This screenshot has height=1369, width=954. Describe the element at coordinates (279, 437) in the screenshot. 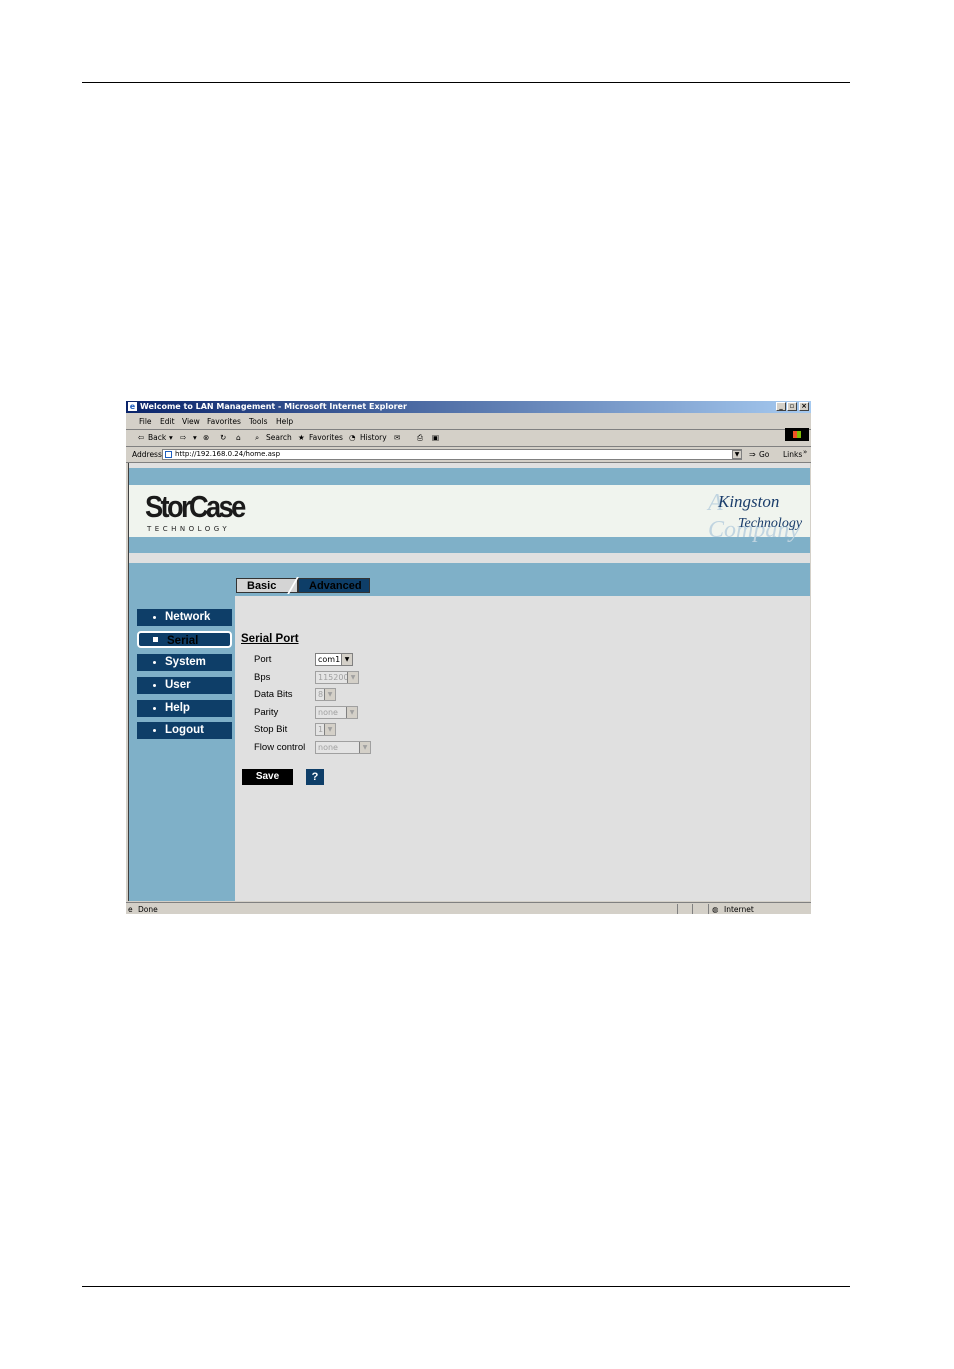

I see `search-button: Search` at that location.